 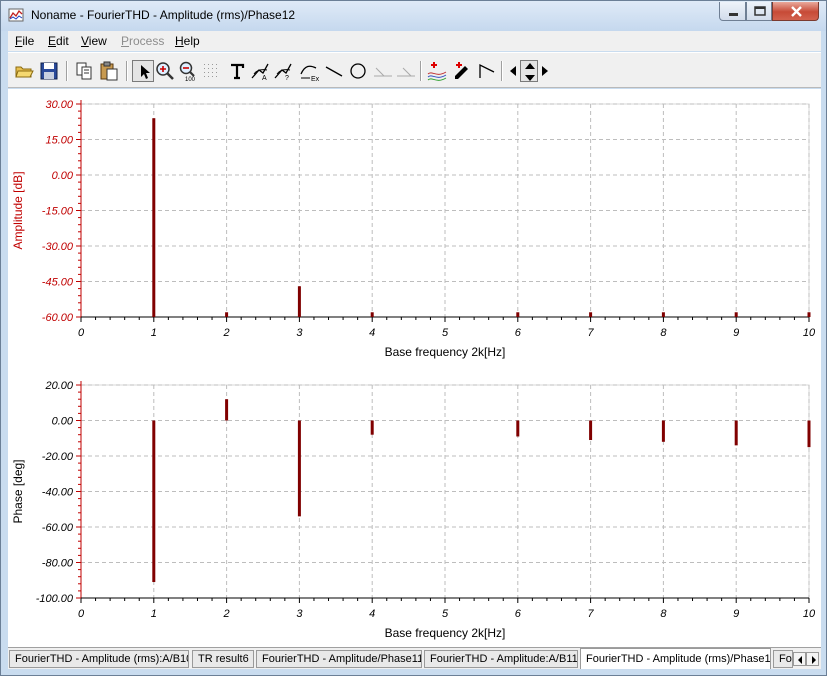 I want to click on paste-button, so click(x=109, y=71).